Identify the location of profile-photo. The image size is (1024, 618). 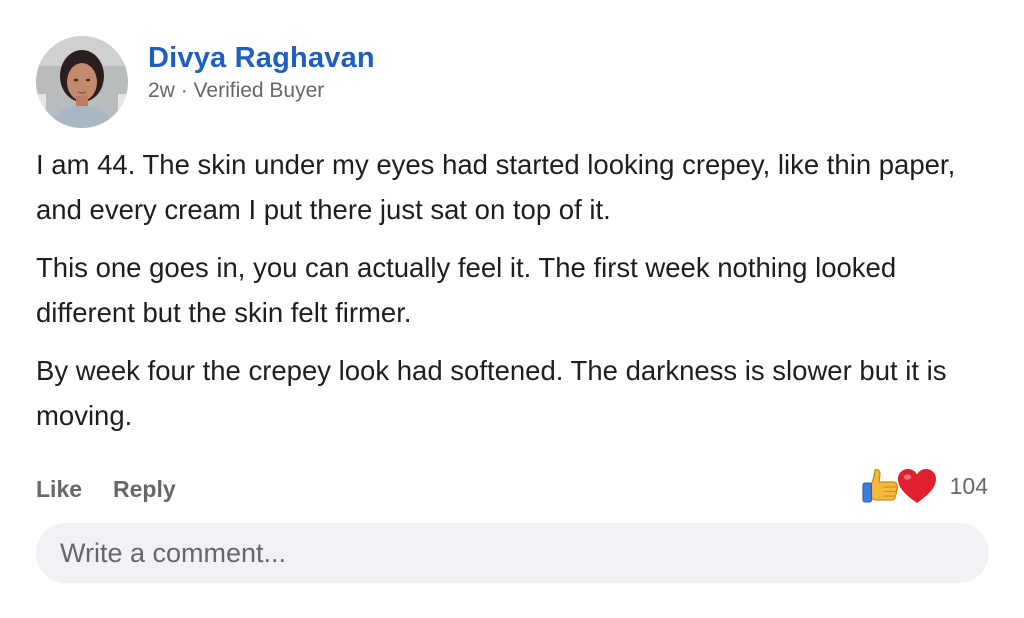
(82, 82).